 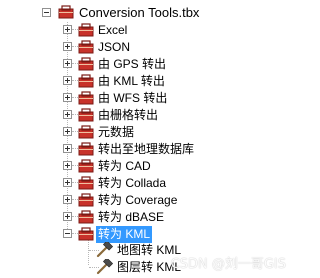 What do you see at coordinates (137, 200) in the screenshot?
I see `toolset-label: 转为 Coverage` at bounding box center [137, 200].